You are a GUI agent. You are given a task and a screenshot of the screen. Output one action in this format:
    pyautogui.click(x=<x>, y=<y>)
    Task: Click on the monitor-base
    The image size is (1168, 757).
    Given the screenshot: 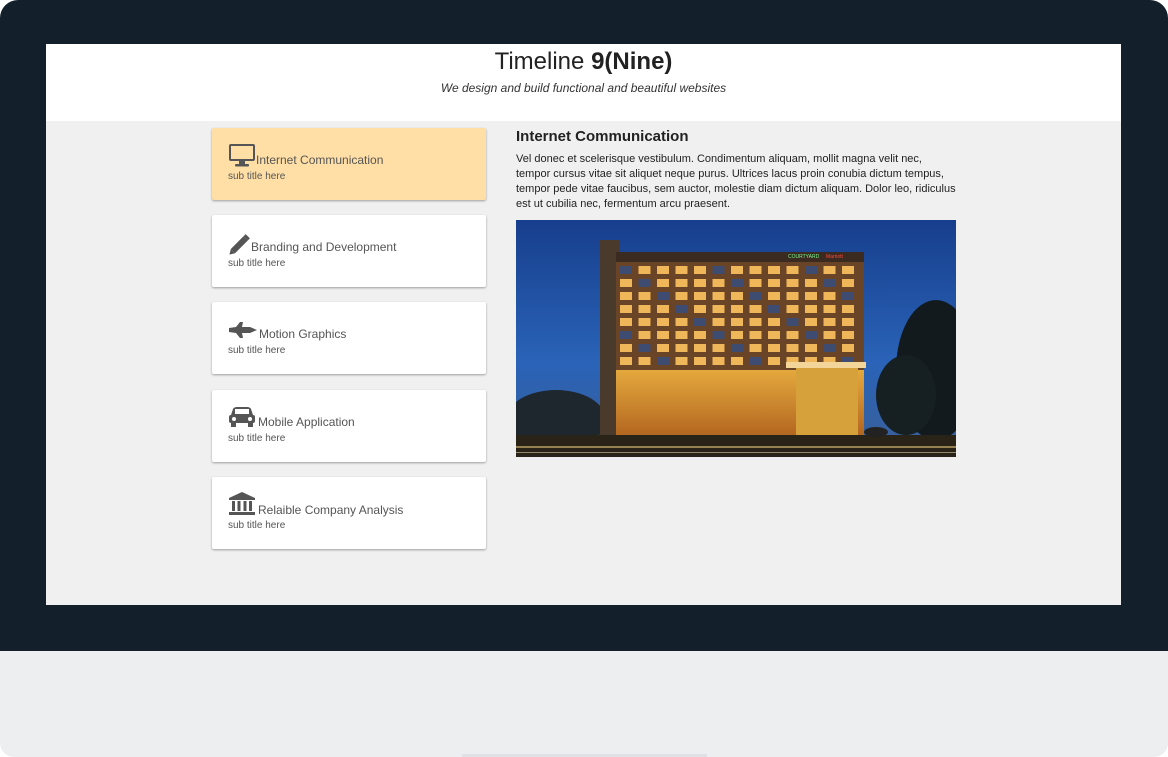 What is the action you would take?
    pyautogui.click(x=584, y=704)
    